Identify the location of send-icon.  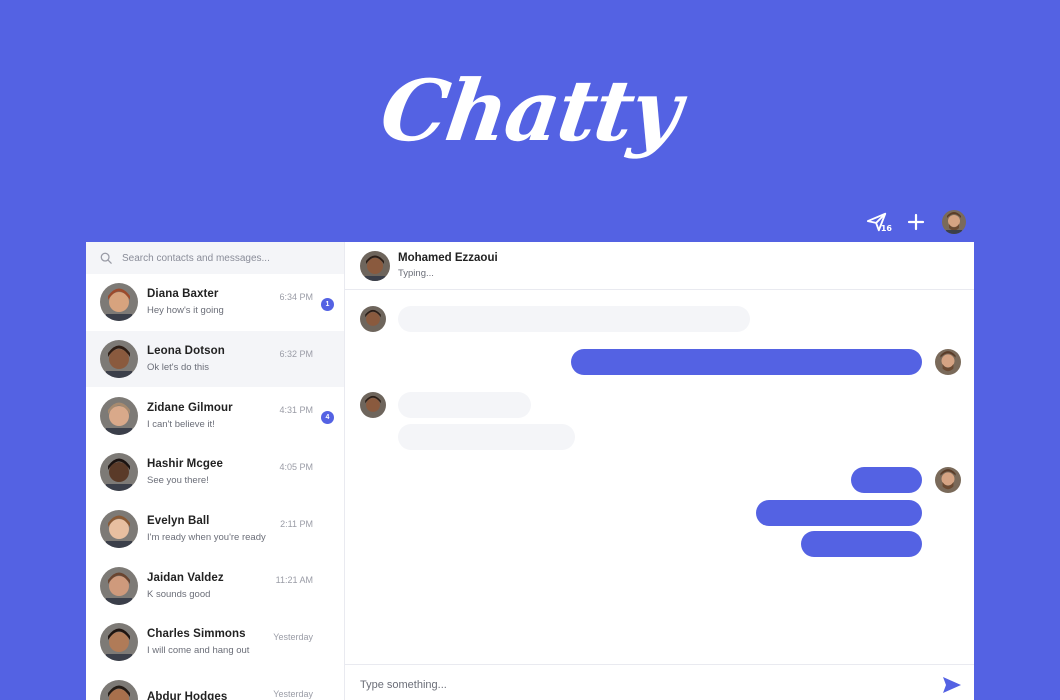
(952, 685).